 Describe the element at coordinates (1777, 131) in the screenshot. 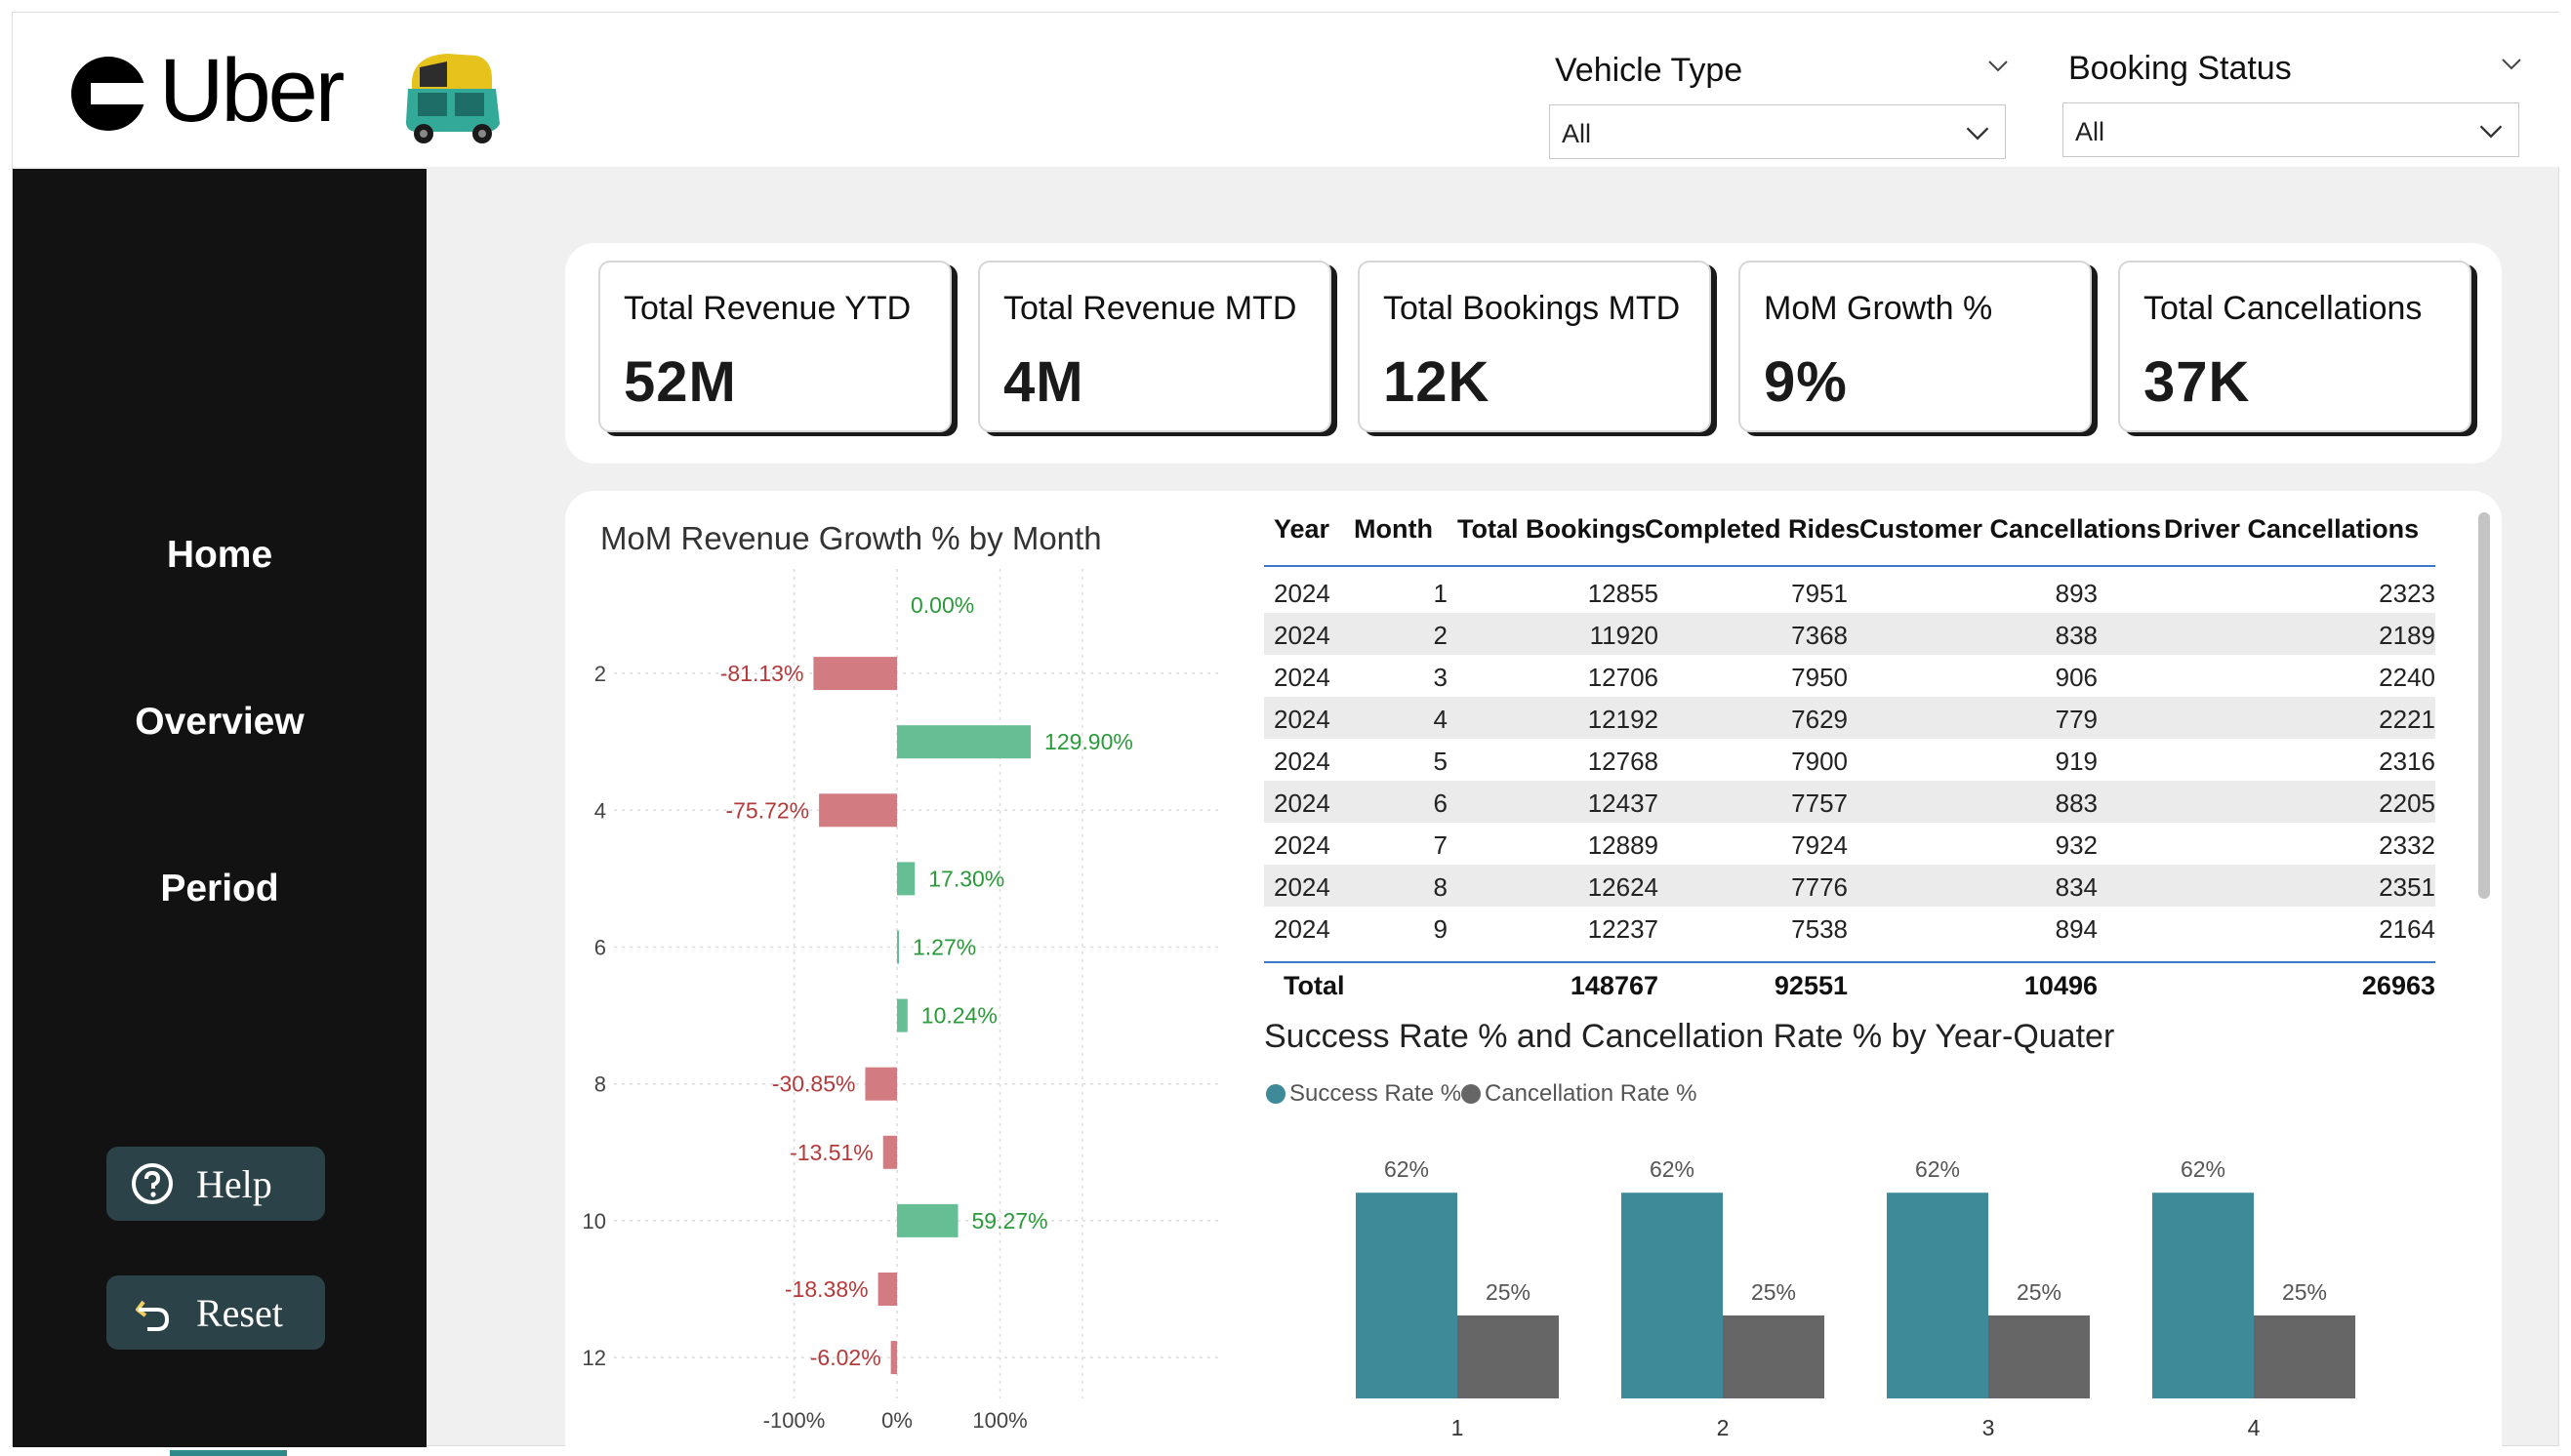

I see `vehicle-type-dropdown: All` at that location.